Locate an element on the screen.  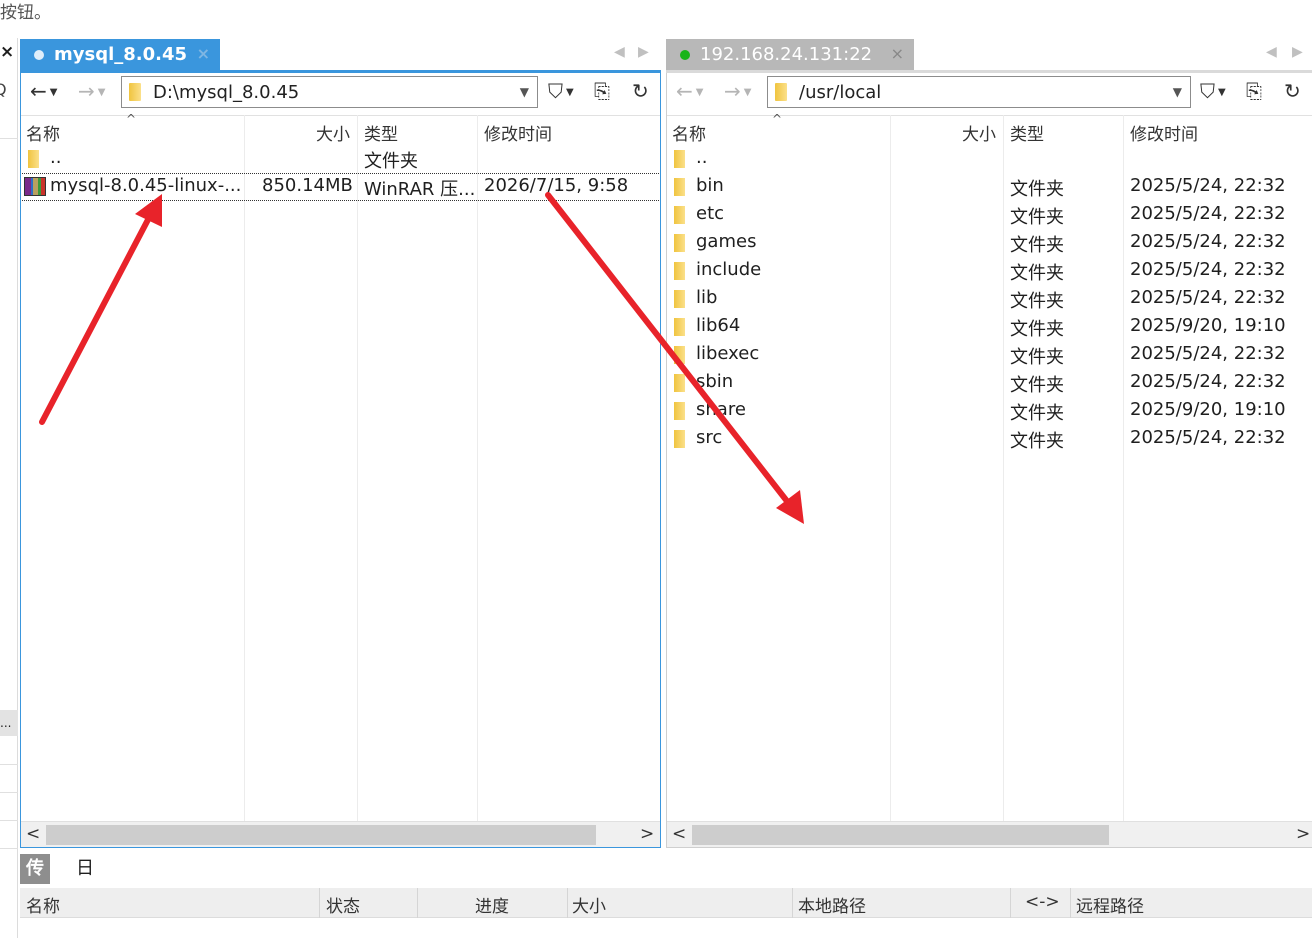
column-direction: <-> is located at coordinates (1042, 902).